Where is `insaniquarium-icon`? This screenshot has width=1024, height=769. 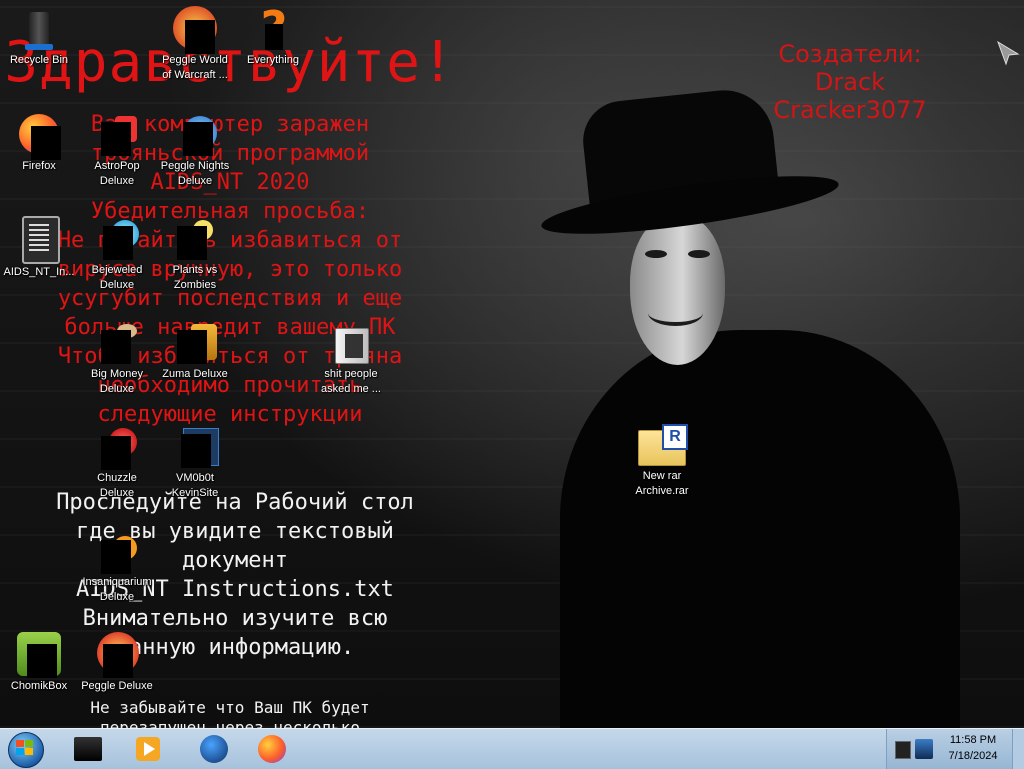 insaniquarium-icon is located at coordinates (117, 553).